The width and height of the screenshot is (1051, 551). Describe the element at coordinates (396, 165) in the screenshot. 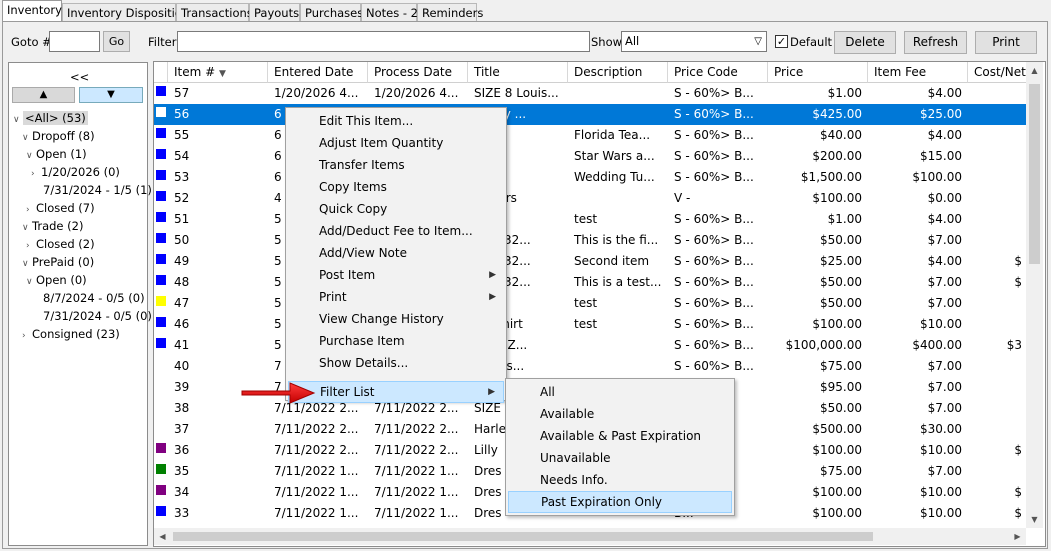

I see `context-menu-item: Transfer Items` at that location.